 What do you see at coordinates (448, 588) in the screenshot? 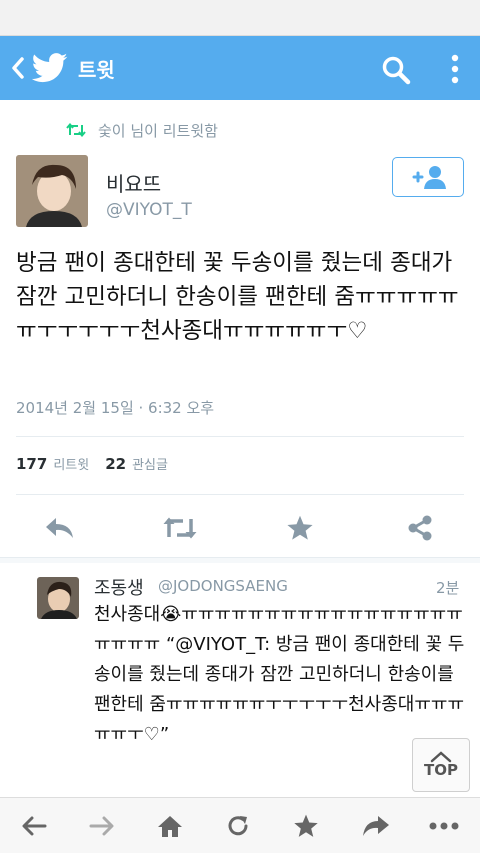
I see `reply-time: 2분` at bounding box center [448, 588].